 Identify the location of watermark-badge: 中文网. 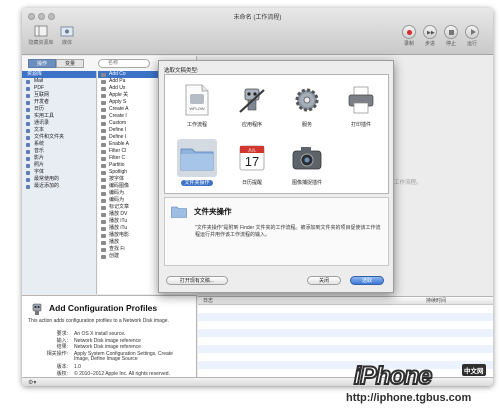
(474, 370).